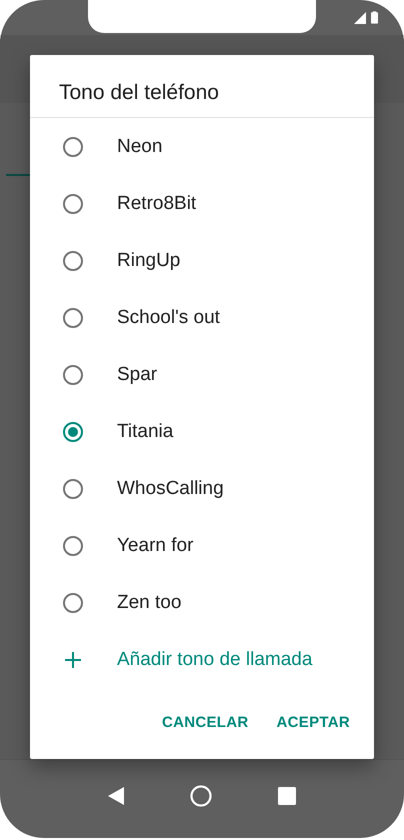  What do you see at coordinates (73, 660) in the screenshot?
I see `plus-icon` at bounding box center [73, 660].